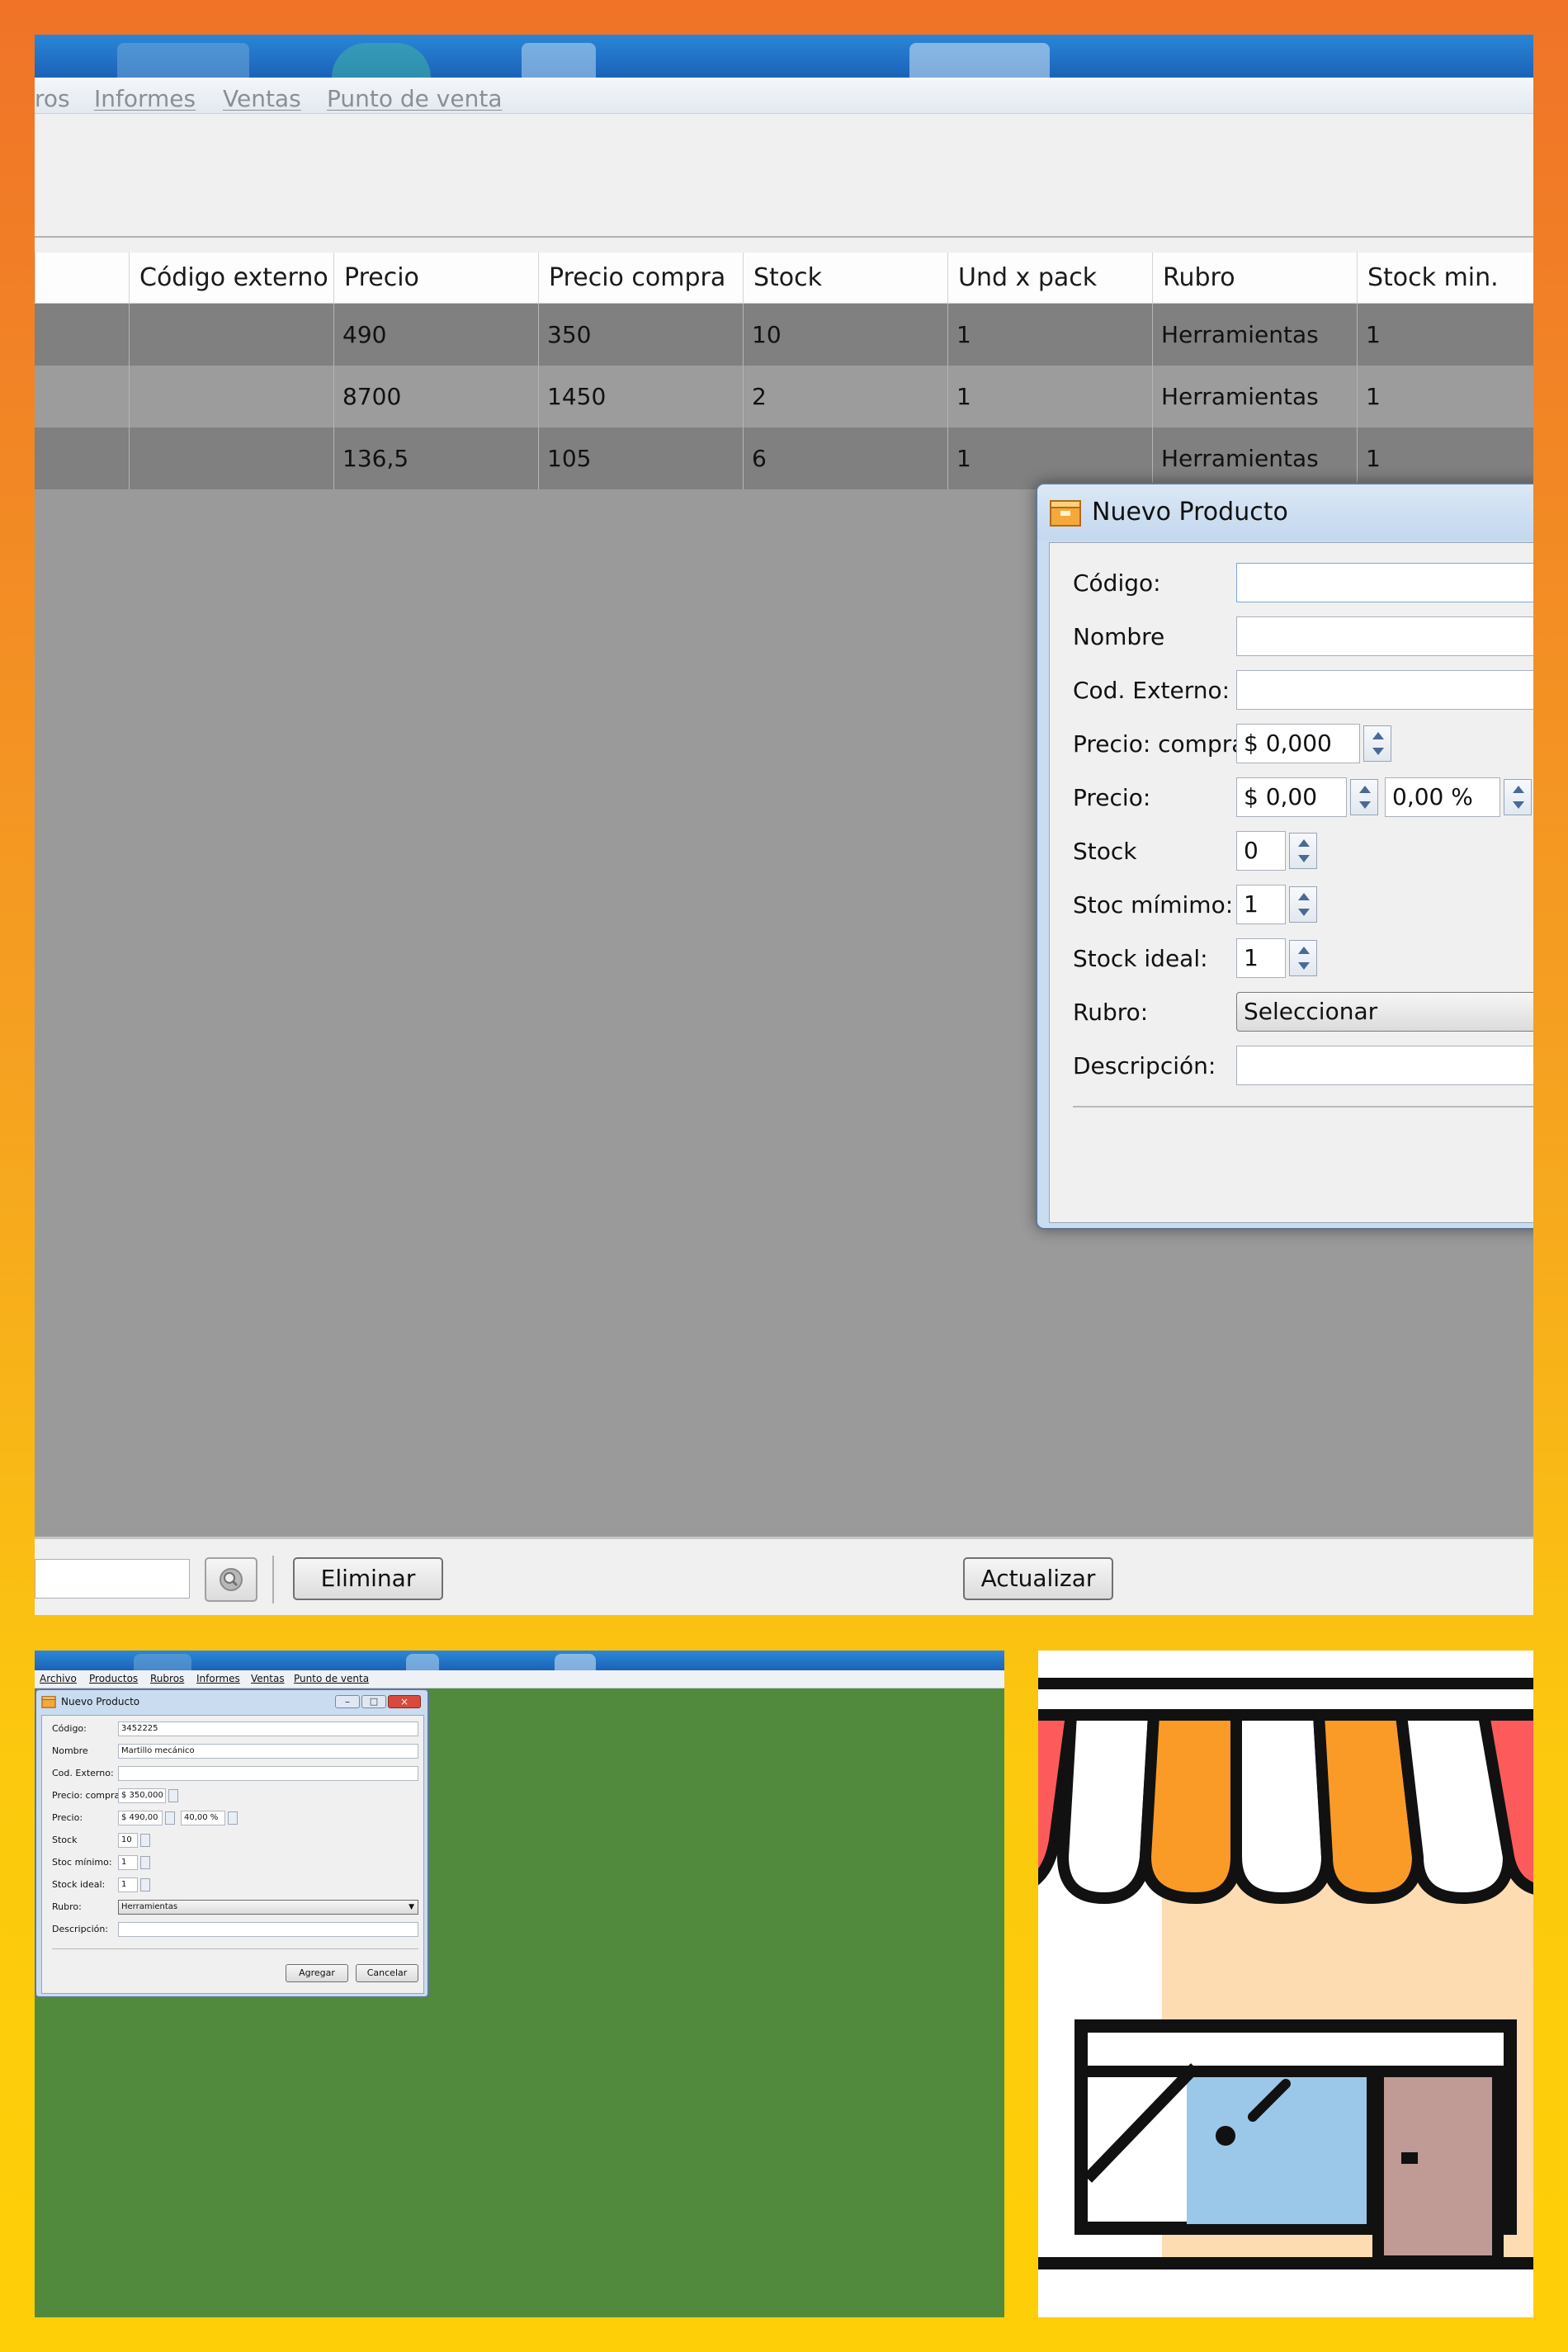  What do you see at coordinates (140, 1818) in the screenshot?
I see `precio-input: $ 490,00` at bounding box center [140, 1818].